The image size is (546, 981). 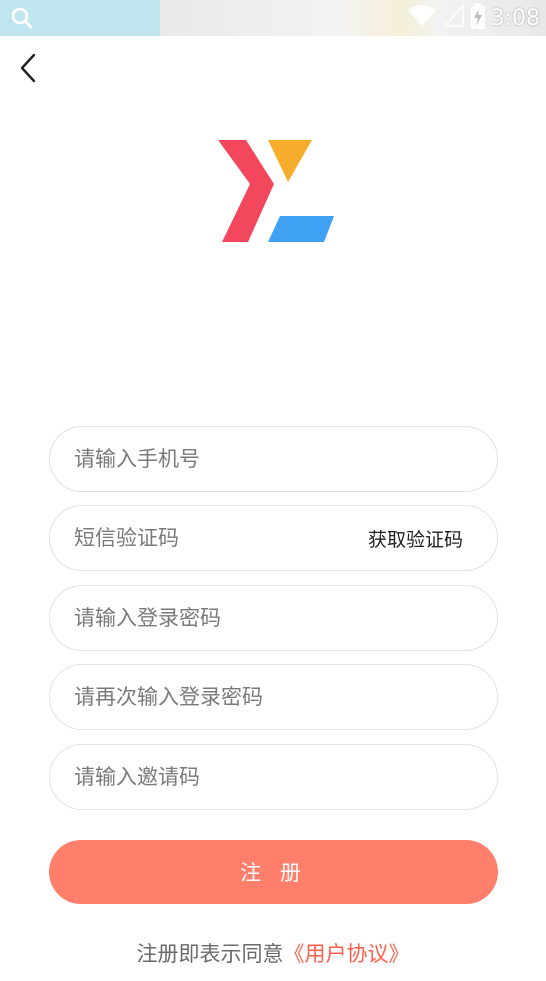 What do you see at coordinates (415, 538) in the screenshot?
I see `get-code-button: 获取验证码` at bounding box center [415, 538].